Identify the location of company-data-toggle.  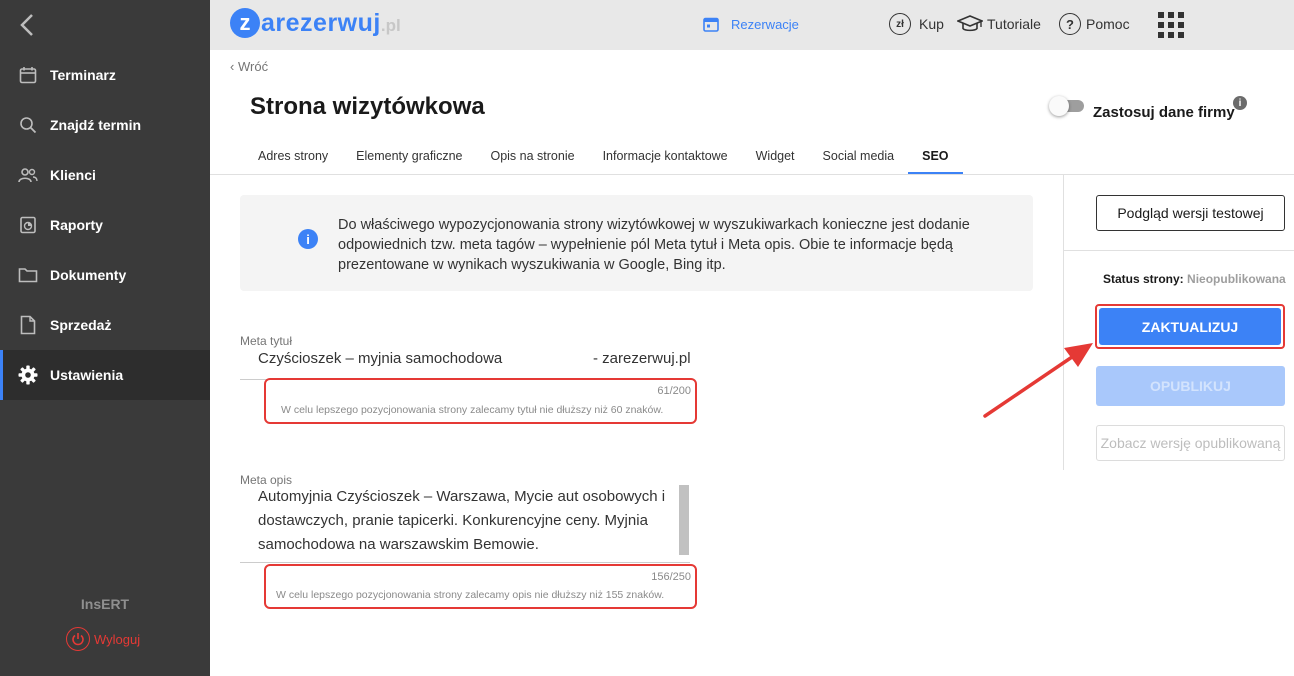
(1066, 106).